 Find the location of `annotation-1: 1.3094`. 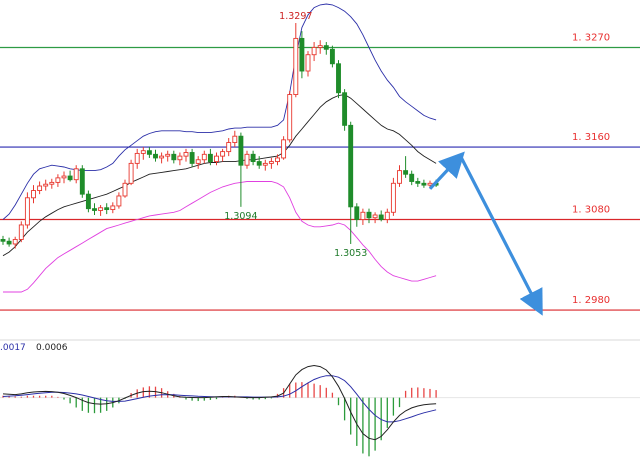

annotation-1: 1.3094 is located at coordinates (240, 216).